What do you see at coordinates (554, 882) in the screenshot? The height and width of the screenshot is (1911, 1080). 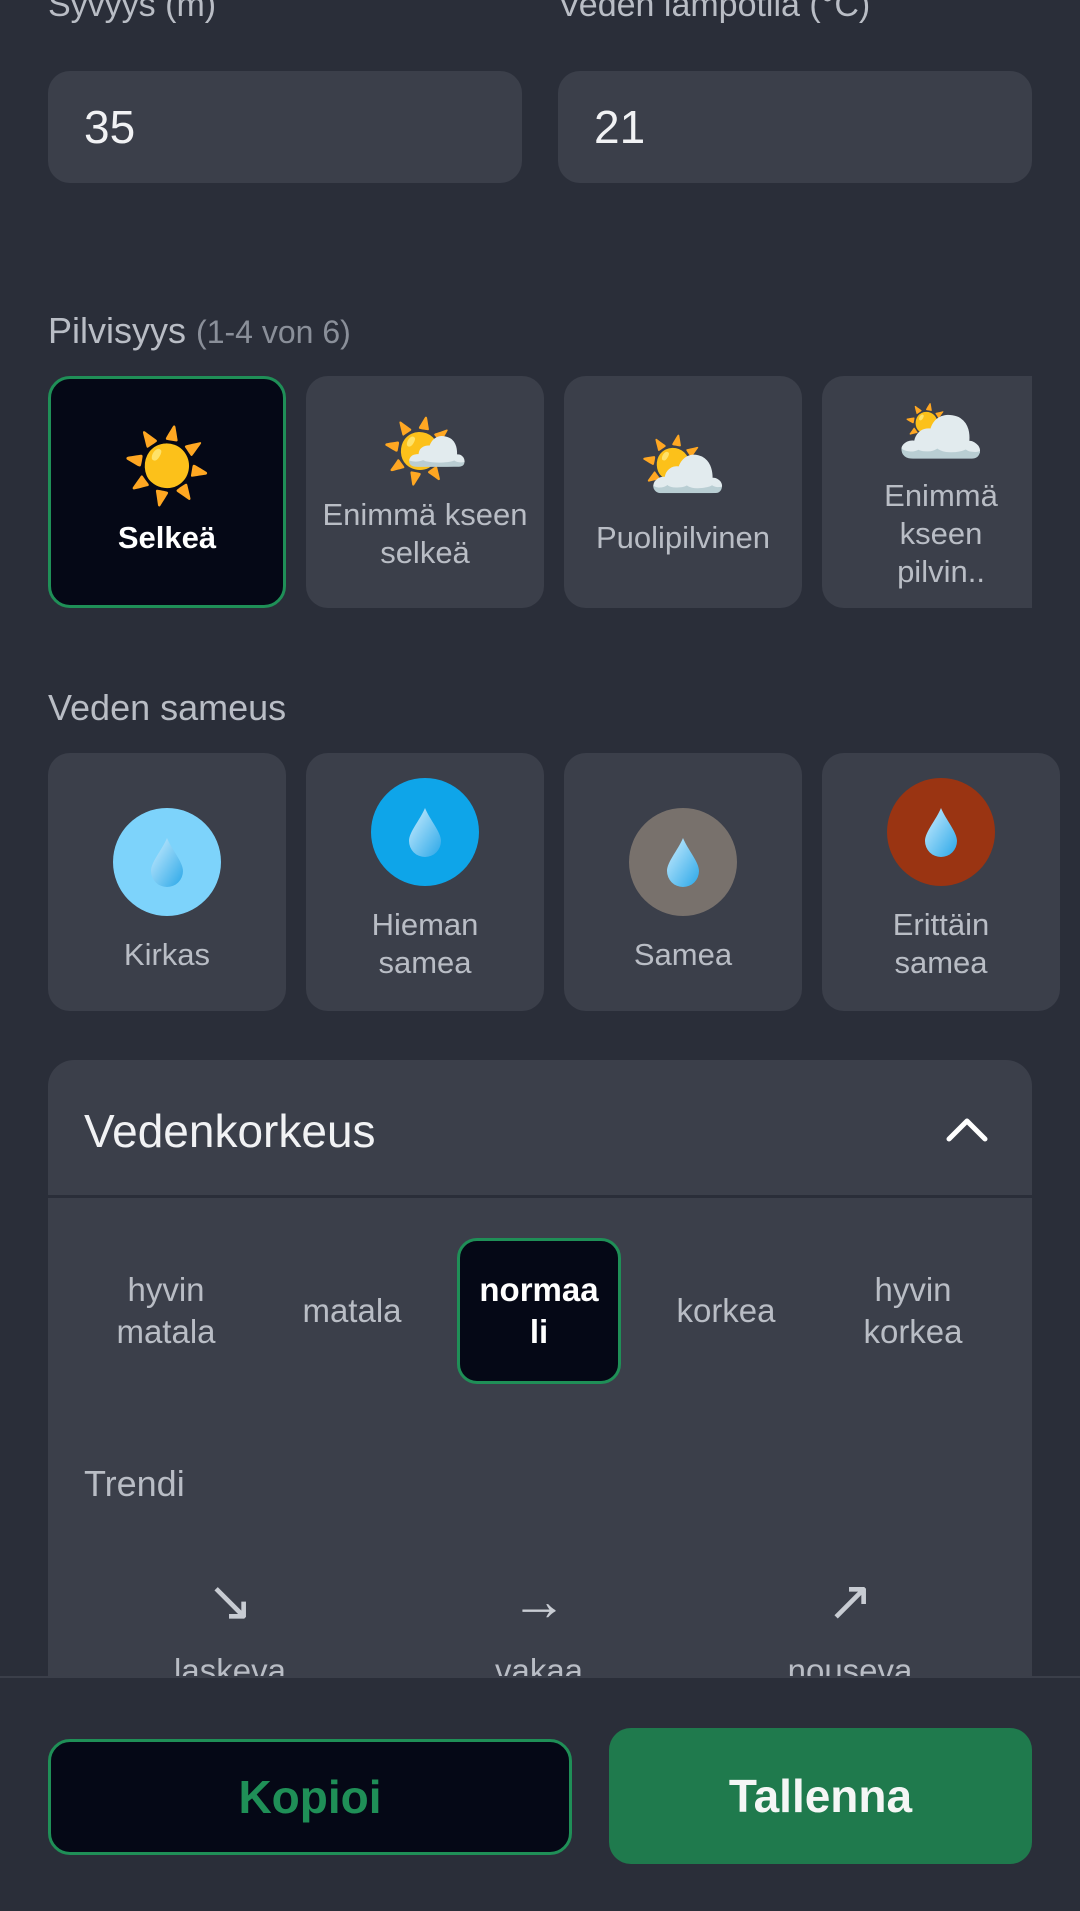 I see `turbidity-options: Kirkas Hieman samea Samea Erittäin samea` at bounding box center [554, 882].